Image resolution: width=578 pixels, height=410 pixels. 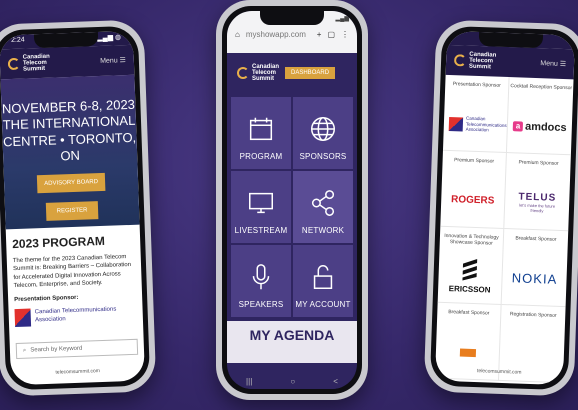 I want to click on sponsor-card: Breakfast Sponsor NOKIA, so click(x=535, y=268).